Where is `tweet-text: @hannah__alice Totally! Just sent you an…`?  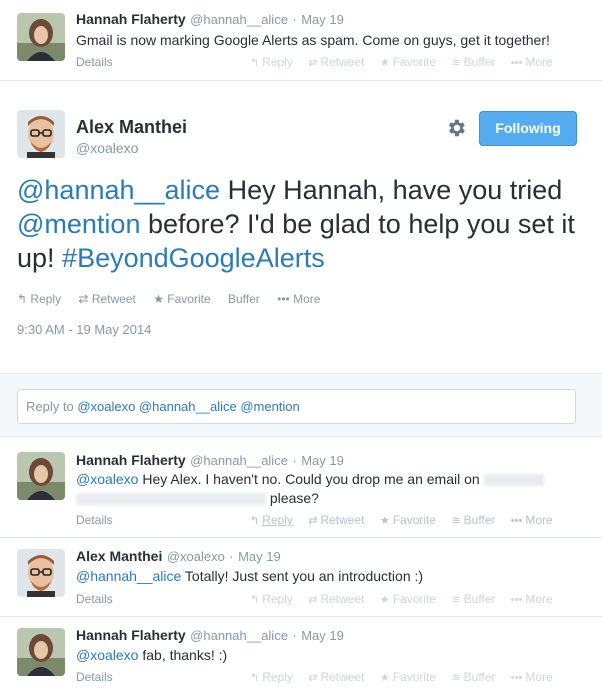
tweet-text: @hannah__alice Totally! Just sent you an… is located at coordinates (331, 576).